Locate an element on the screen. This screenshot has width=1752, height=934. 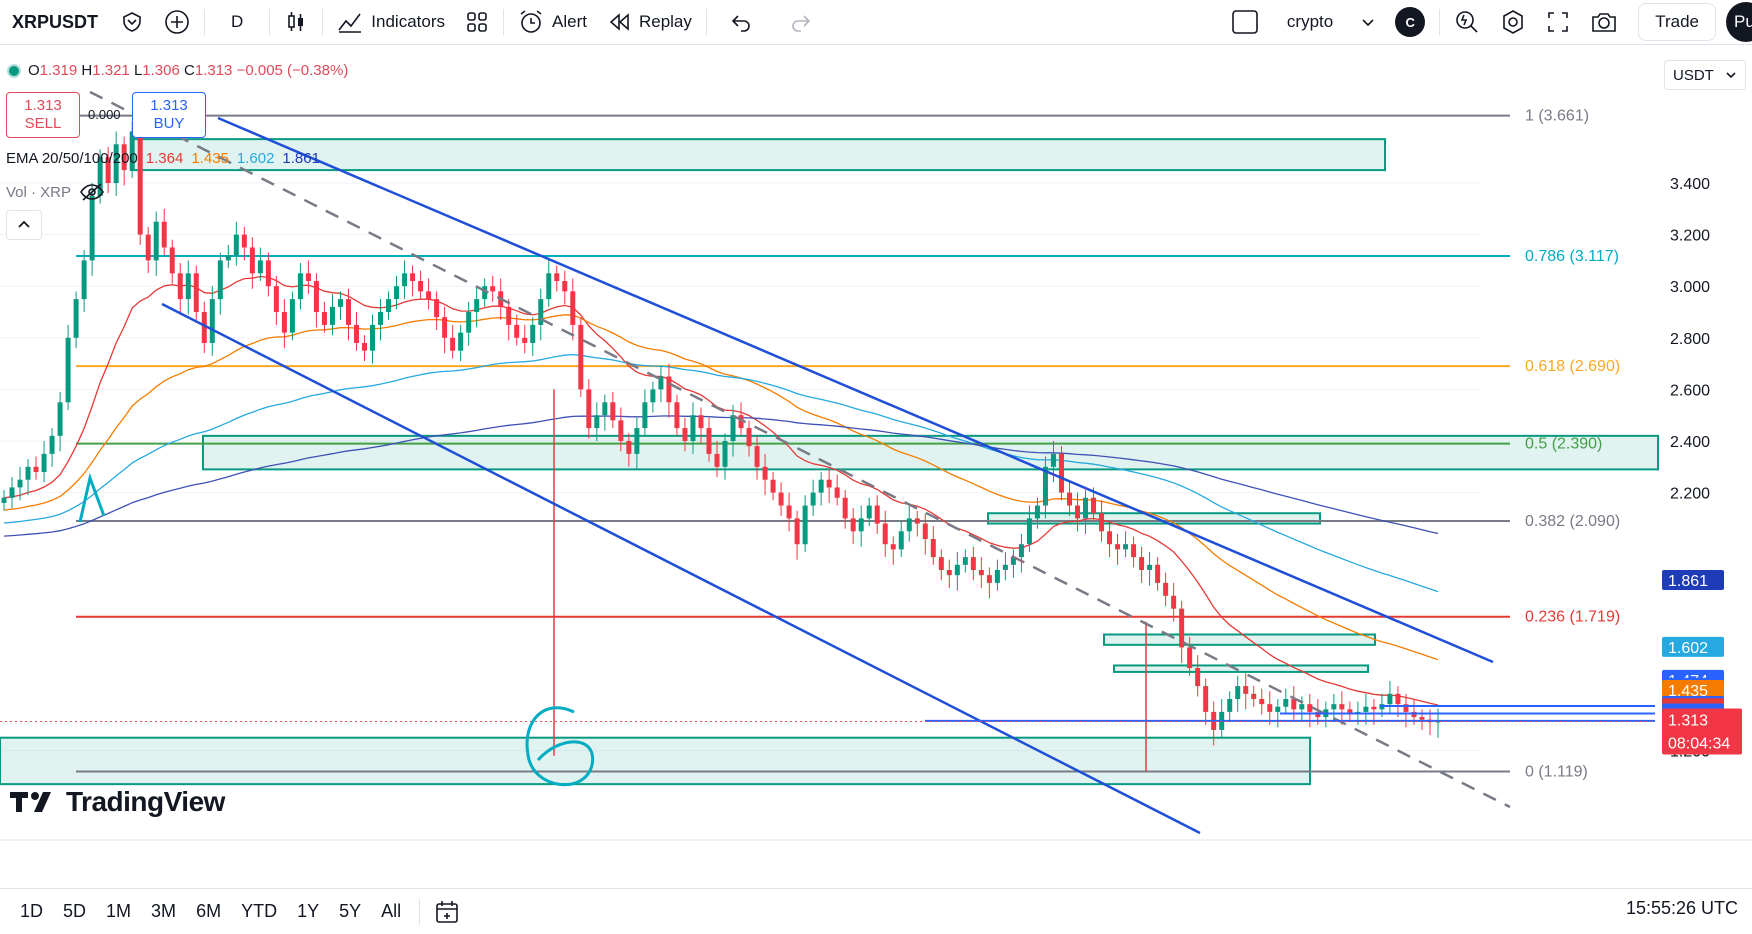
layout-toggle-button is located at coordinates (1245, 22).